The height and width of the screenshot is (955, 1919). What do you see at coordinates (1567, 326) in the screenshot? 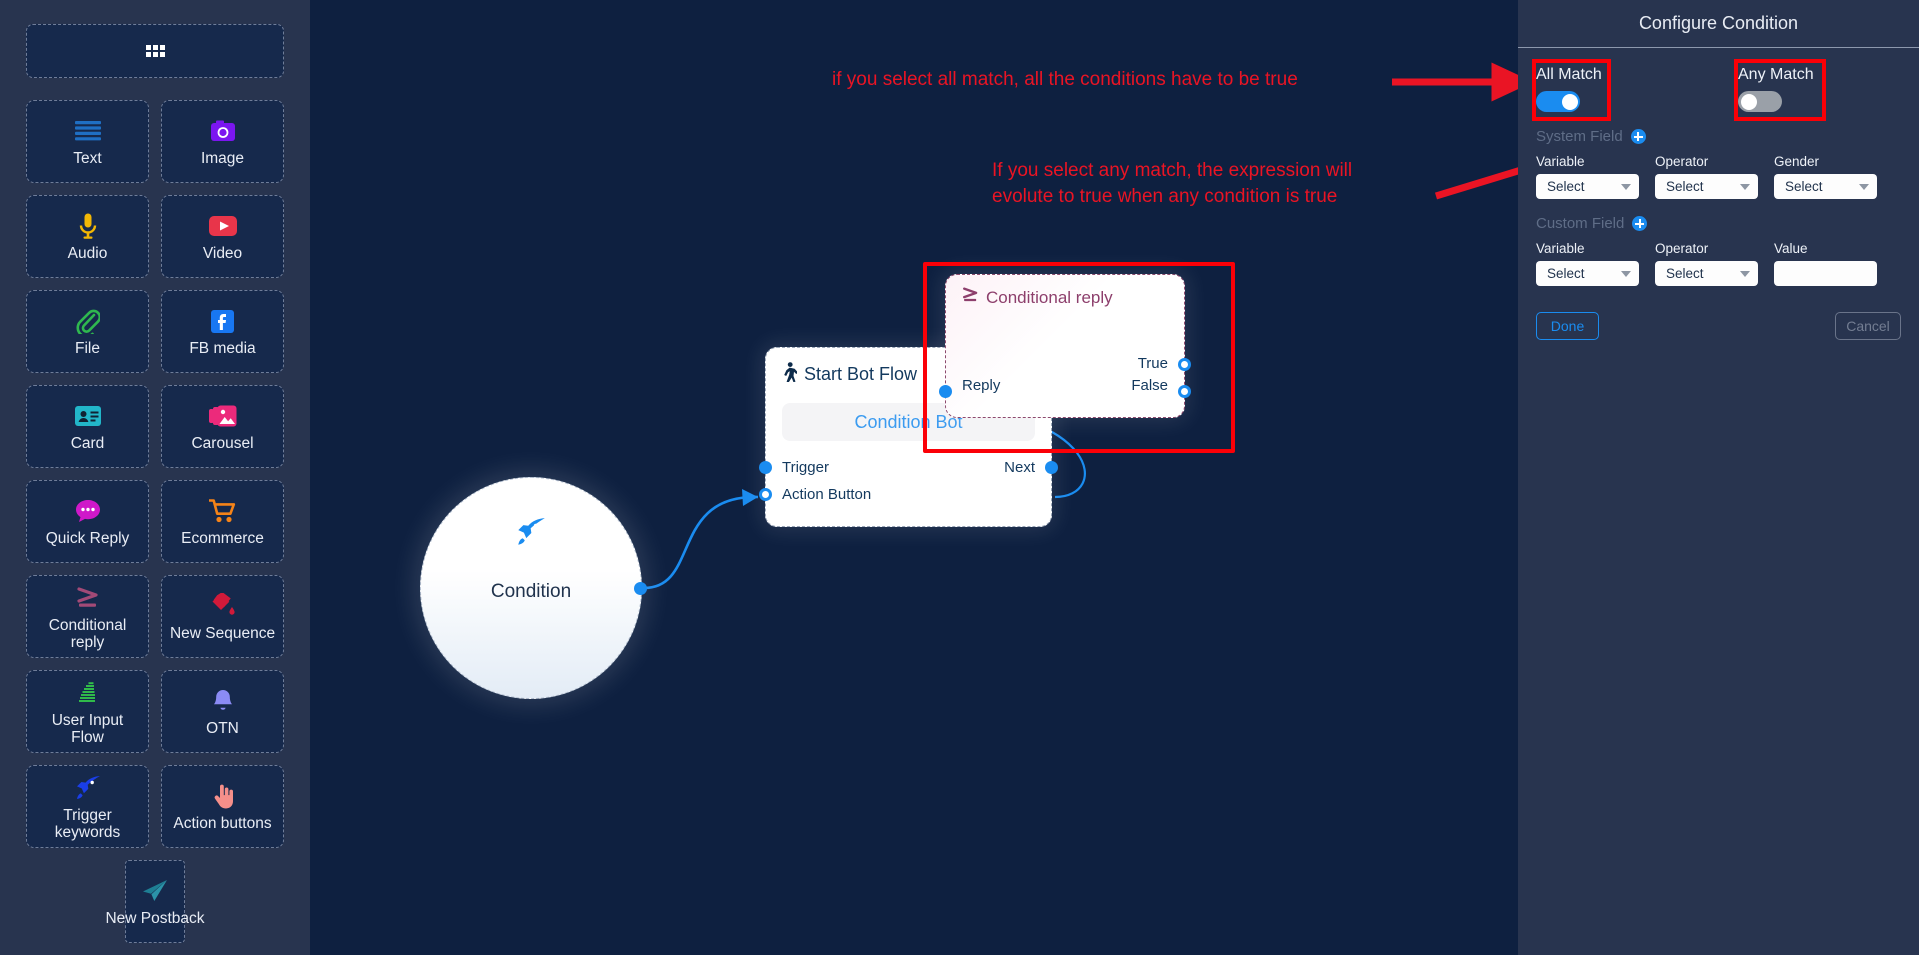
I see `done-button: Done` at bounding box center [1567, 326].